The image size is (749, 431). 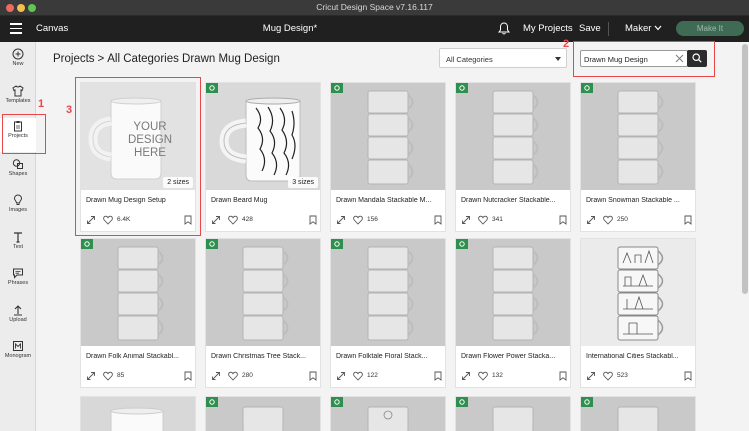 What do you see at coordinates (18, 319) in the screenshot?
I see `sidebar-item-upload: Upload` at bounding box center [18, 319].